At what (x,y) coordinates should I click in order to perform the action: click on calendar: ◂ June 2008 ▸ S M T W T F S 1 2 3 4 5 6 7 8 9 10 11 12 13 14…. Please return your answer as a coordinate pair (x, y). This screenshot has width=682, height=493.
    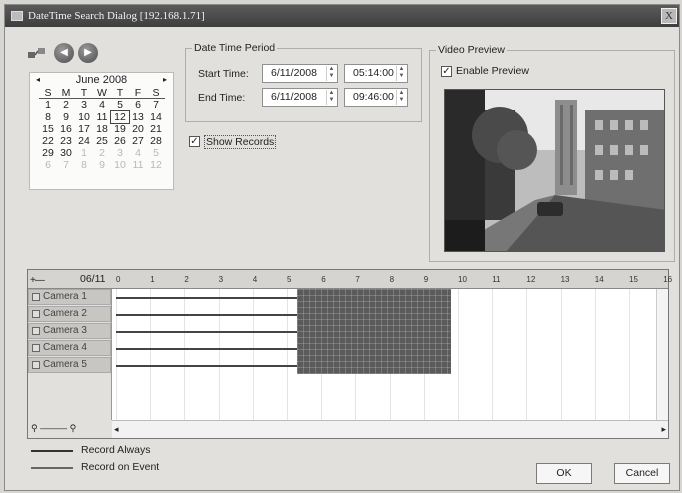
    Looking at the image, I should click on (101, 131).